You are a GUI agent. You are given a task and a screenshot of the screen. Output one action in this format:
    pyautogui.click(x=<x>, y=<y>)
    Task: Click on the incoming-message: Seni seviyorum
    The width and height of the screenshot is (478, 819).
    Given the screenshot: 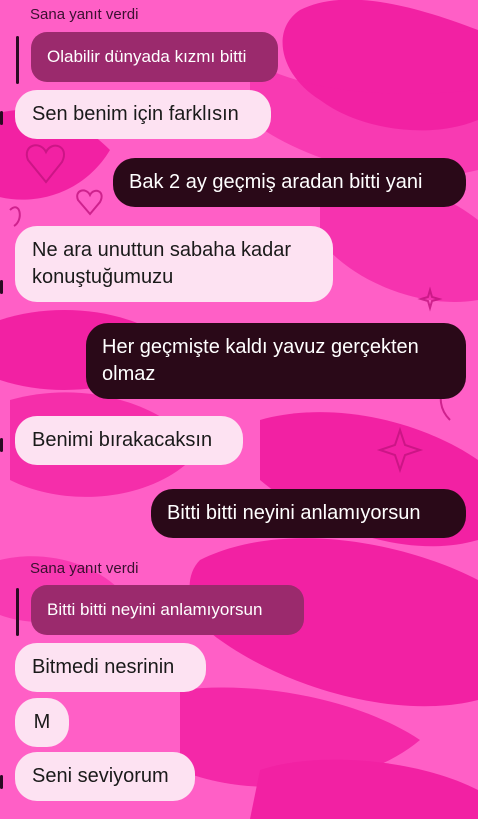 What is the action you would take?
    pyautogui.click(x=105, y=776)
    